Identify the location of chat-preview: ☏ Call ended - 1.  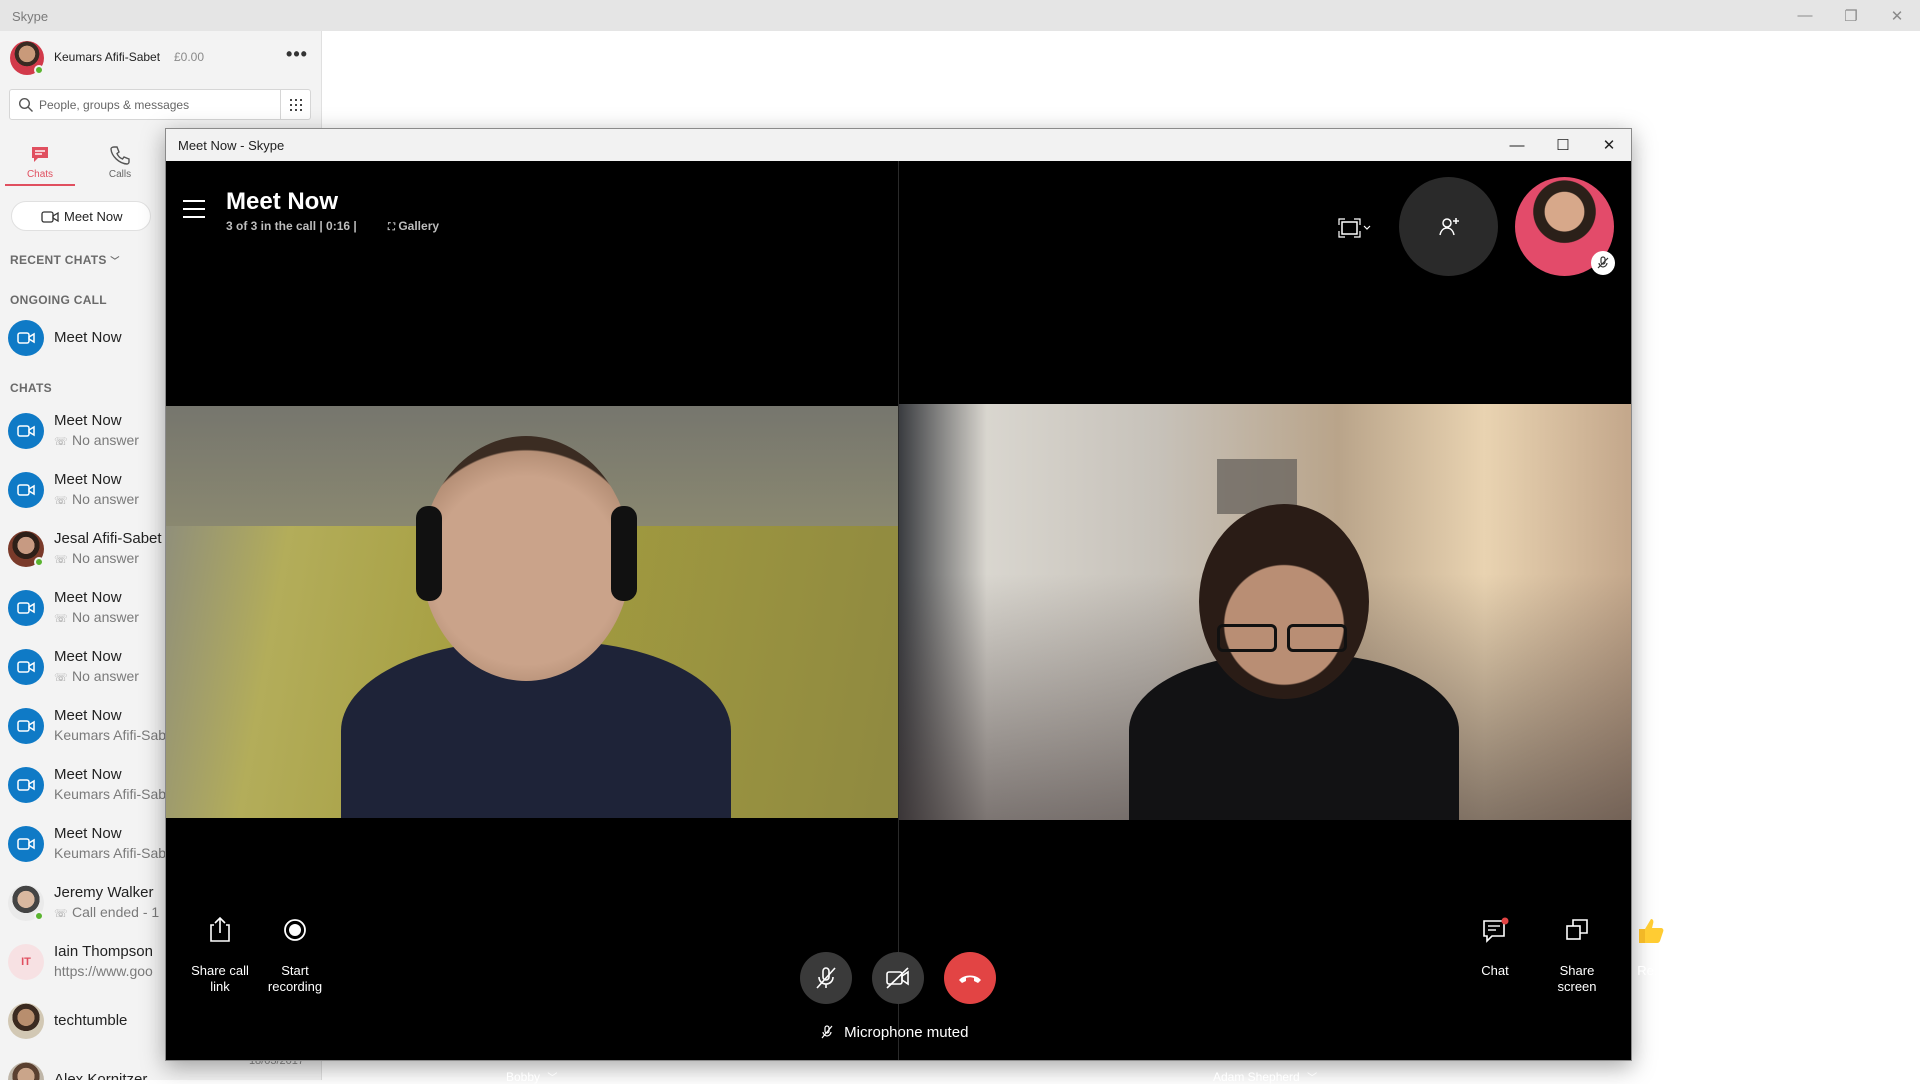
(106, 912).